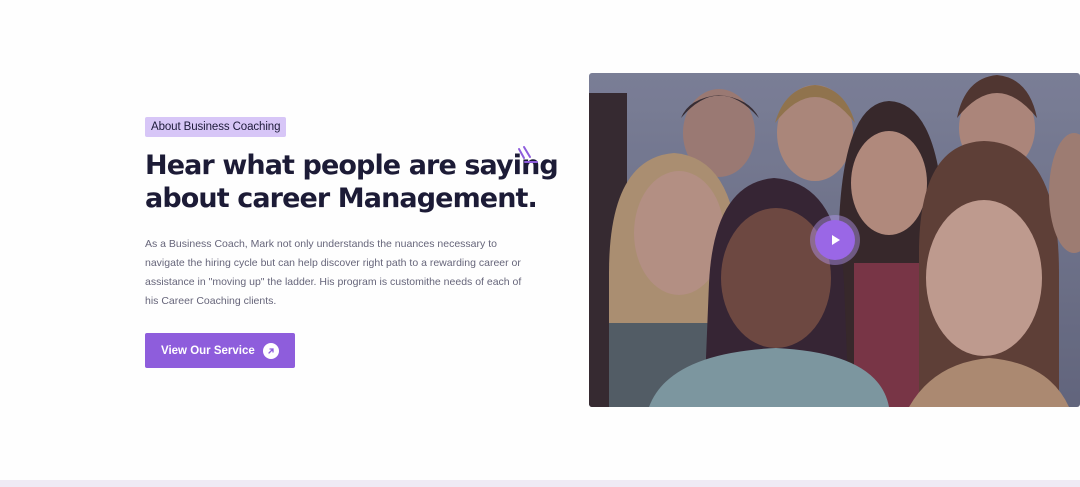  I want to click on bottom-divider-strip, so click(540, 483).